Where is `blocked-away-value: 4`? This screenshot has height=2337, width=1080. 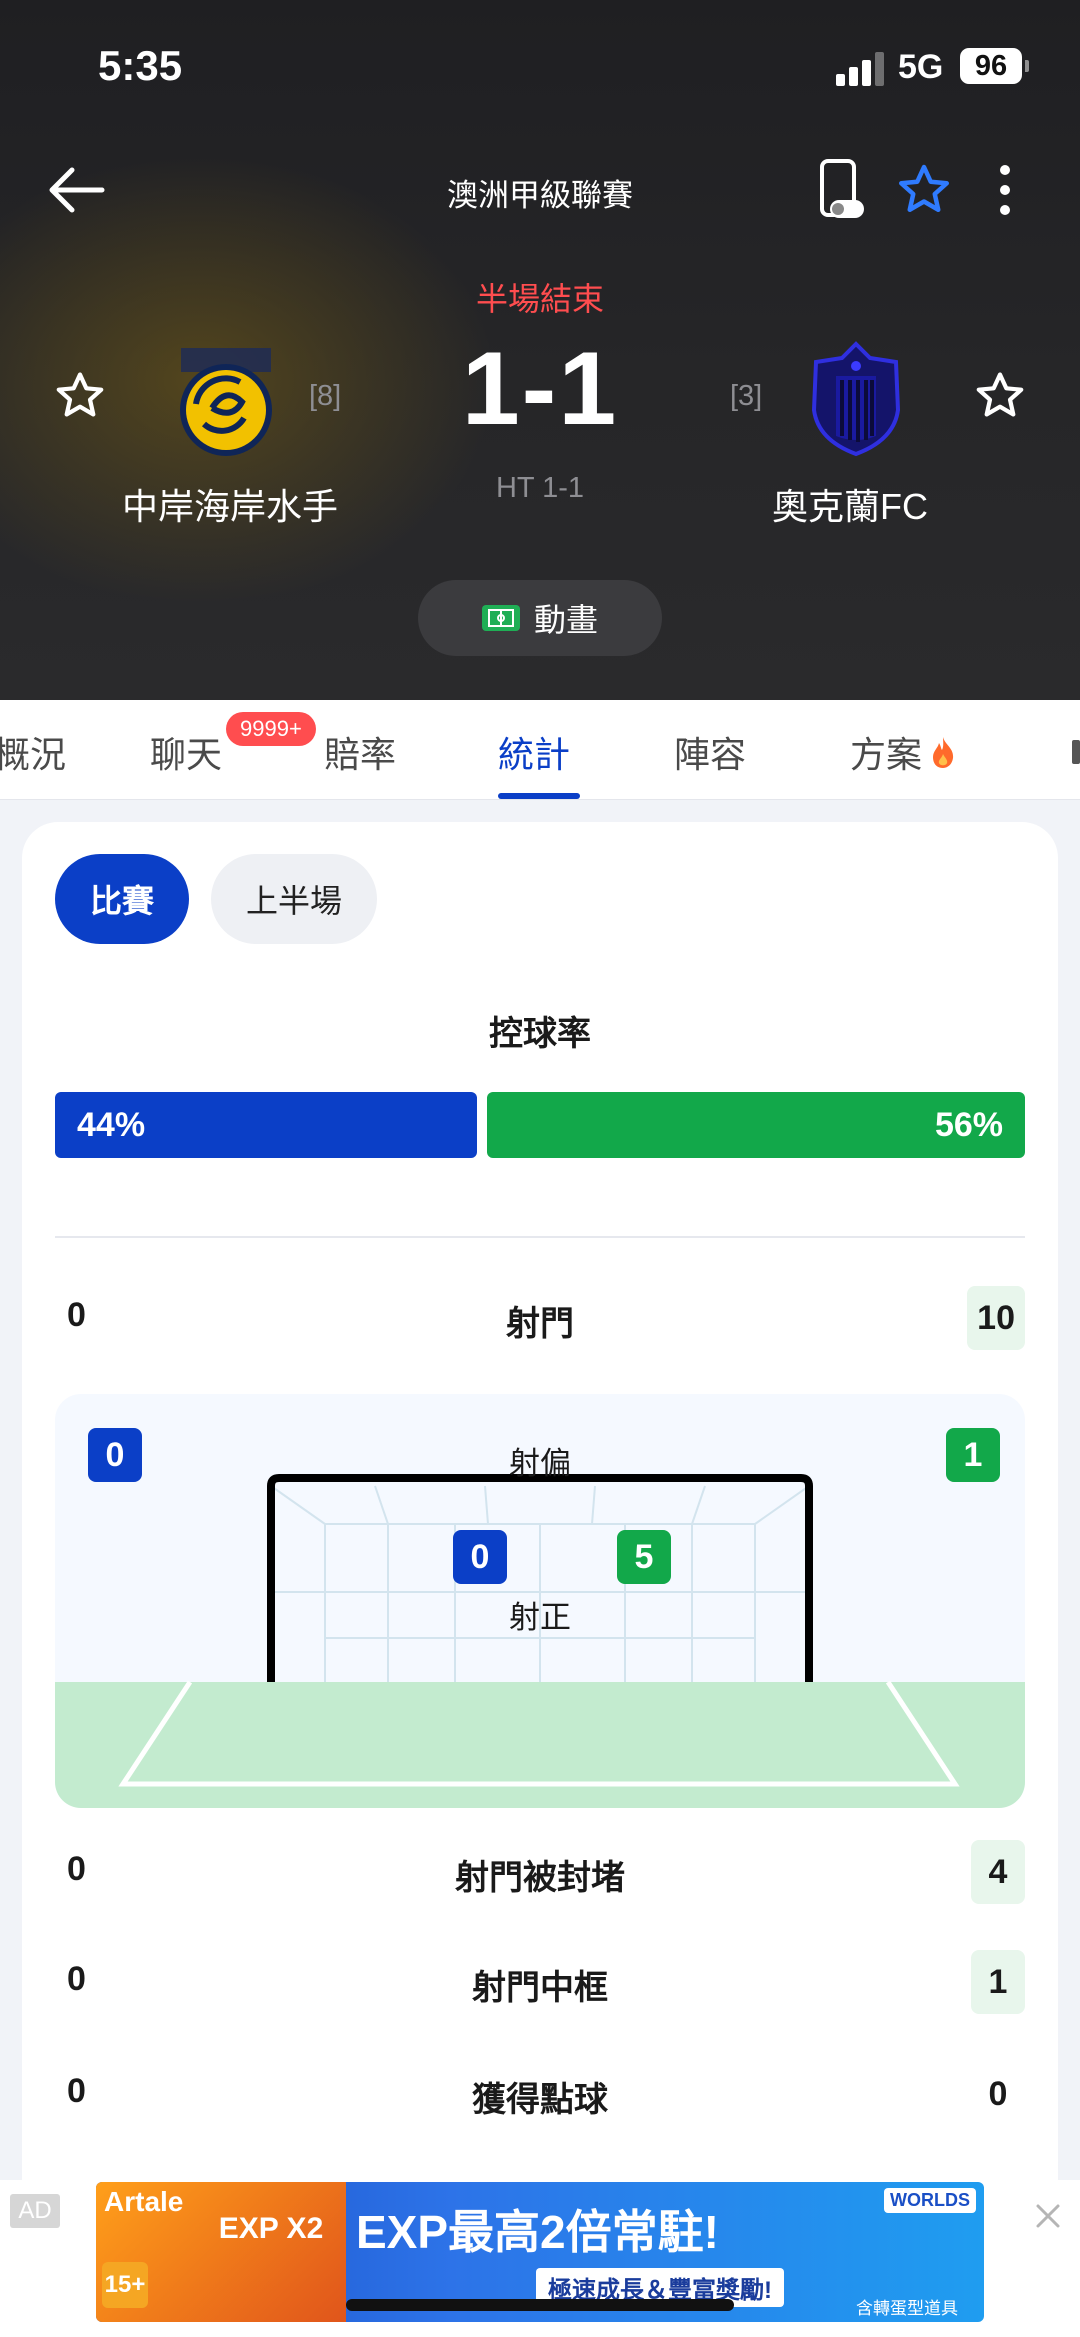
blocked-away-value: 4 is located at coordinates (998, 1872).